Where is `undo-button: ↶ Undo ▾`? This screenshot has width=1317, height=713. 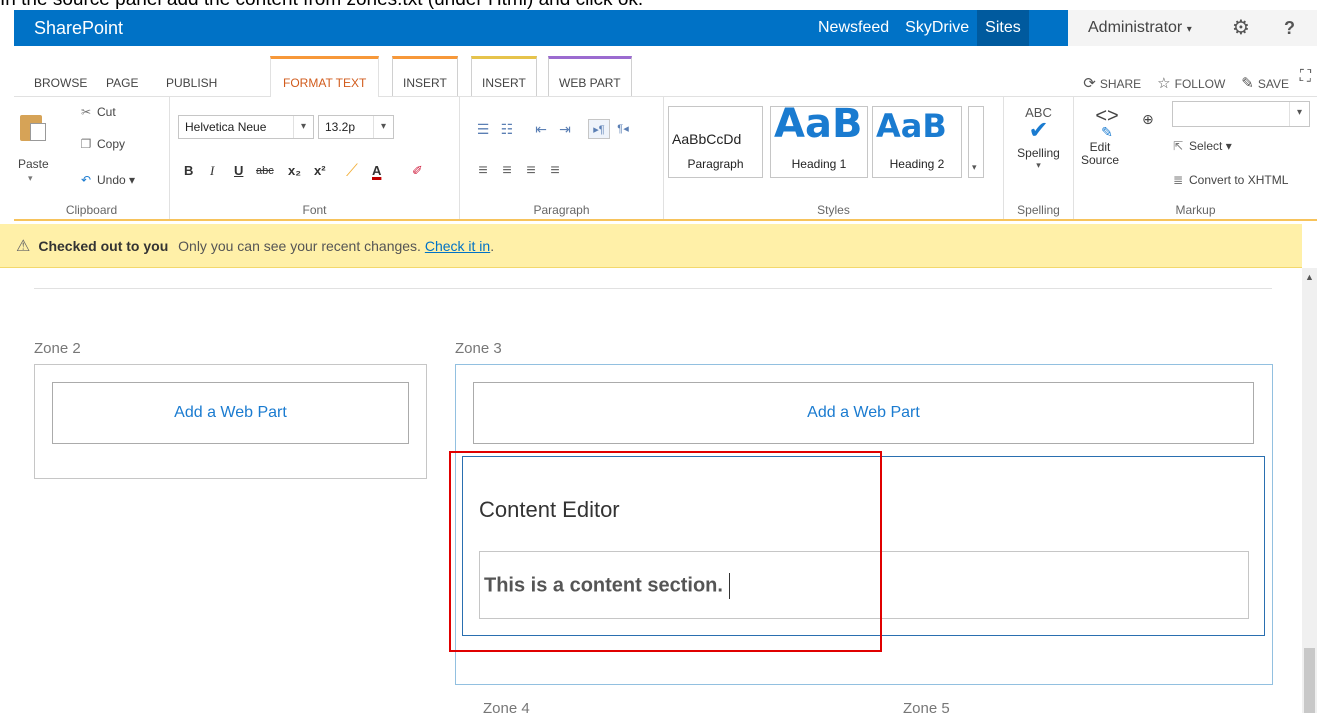 undo-button: ↶ Undo ▾ is located at coordinates (106, 180).